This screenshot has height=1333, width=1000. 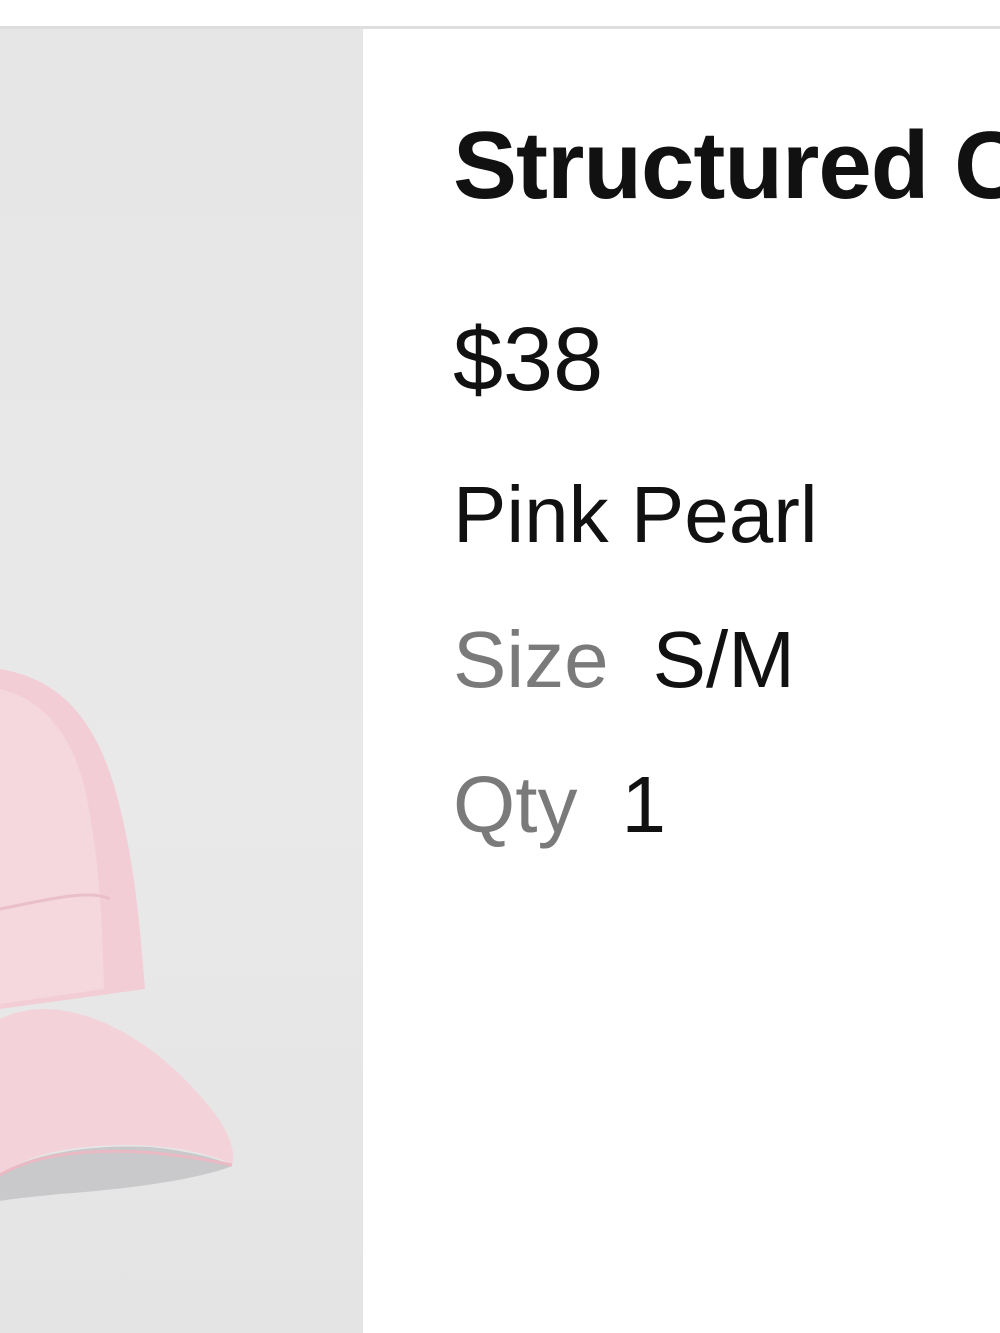 I want to click on product-color: Pink Pearl, so click(x=635, y=514).